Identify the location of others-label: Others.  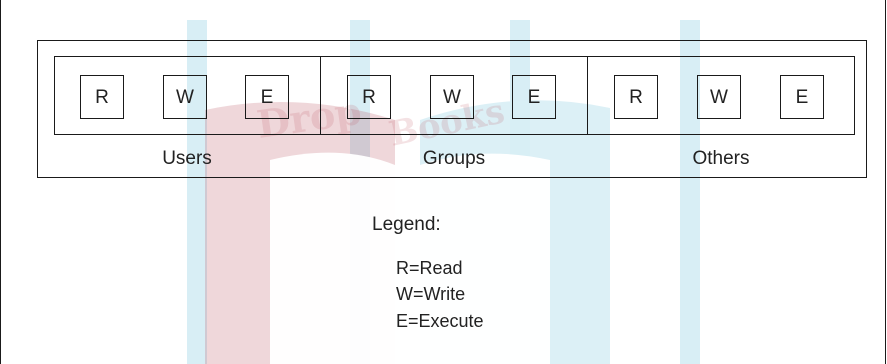
(721, 158).